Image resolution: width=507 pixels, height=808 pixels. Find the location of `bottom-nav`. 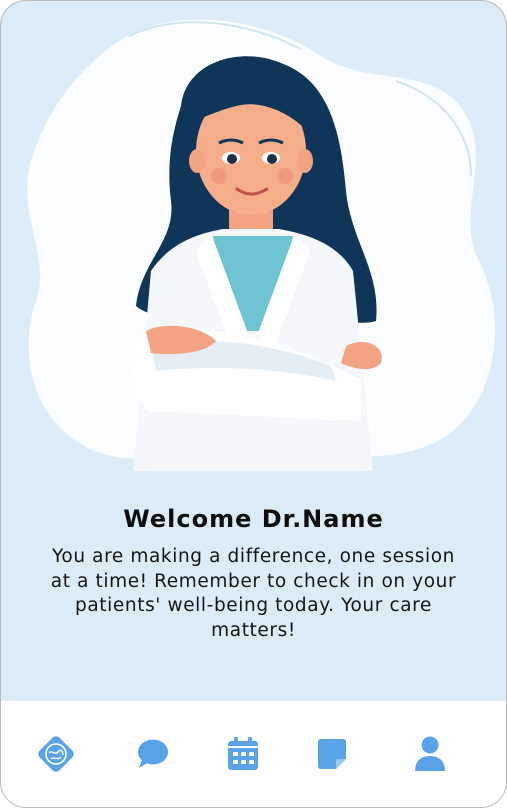

bottom-nav is located at coordinates (253, 754).